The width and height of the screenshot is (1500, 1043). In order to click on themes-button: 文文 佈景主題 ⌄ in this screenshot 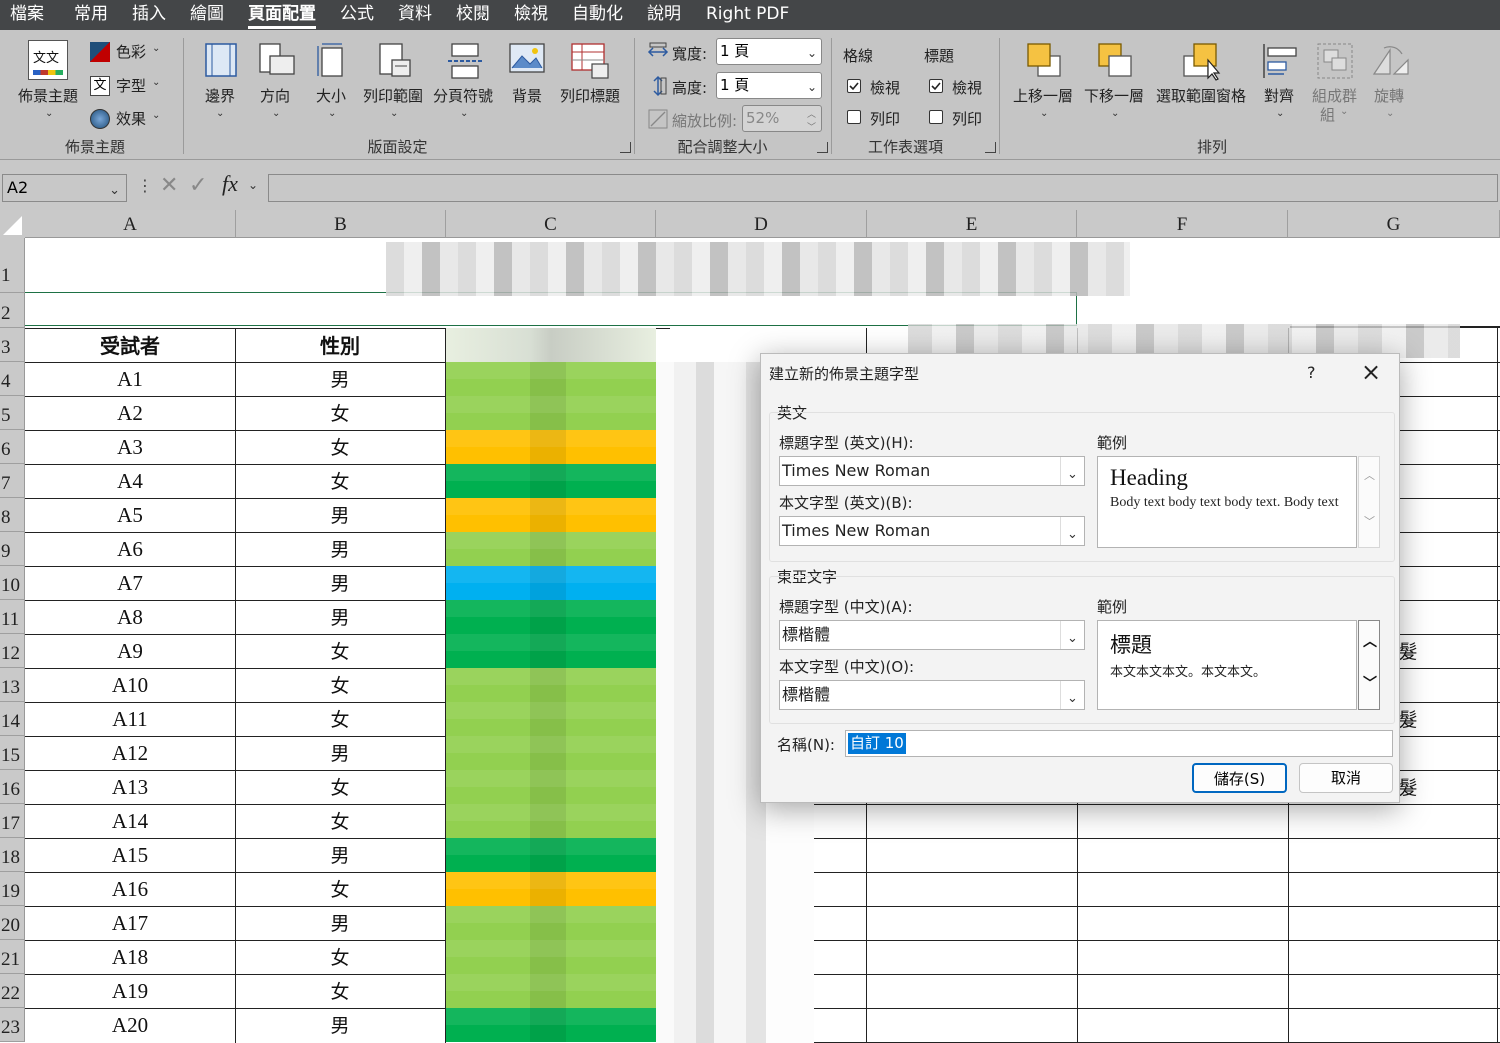, I will do `click(50, 80)`.